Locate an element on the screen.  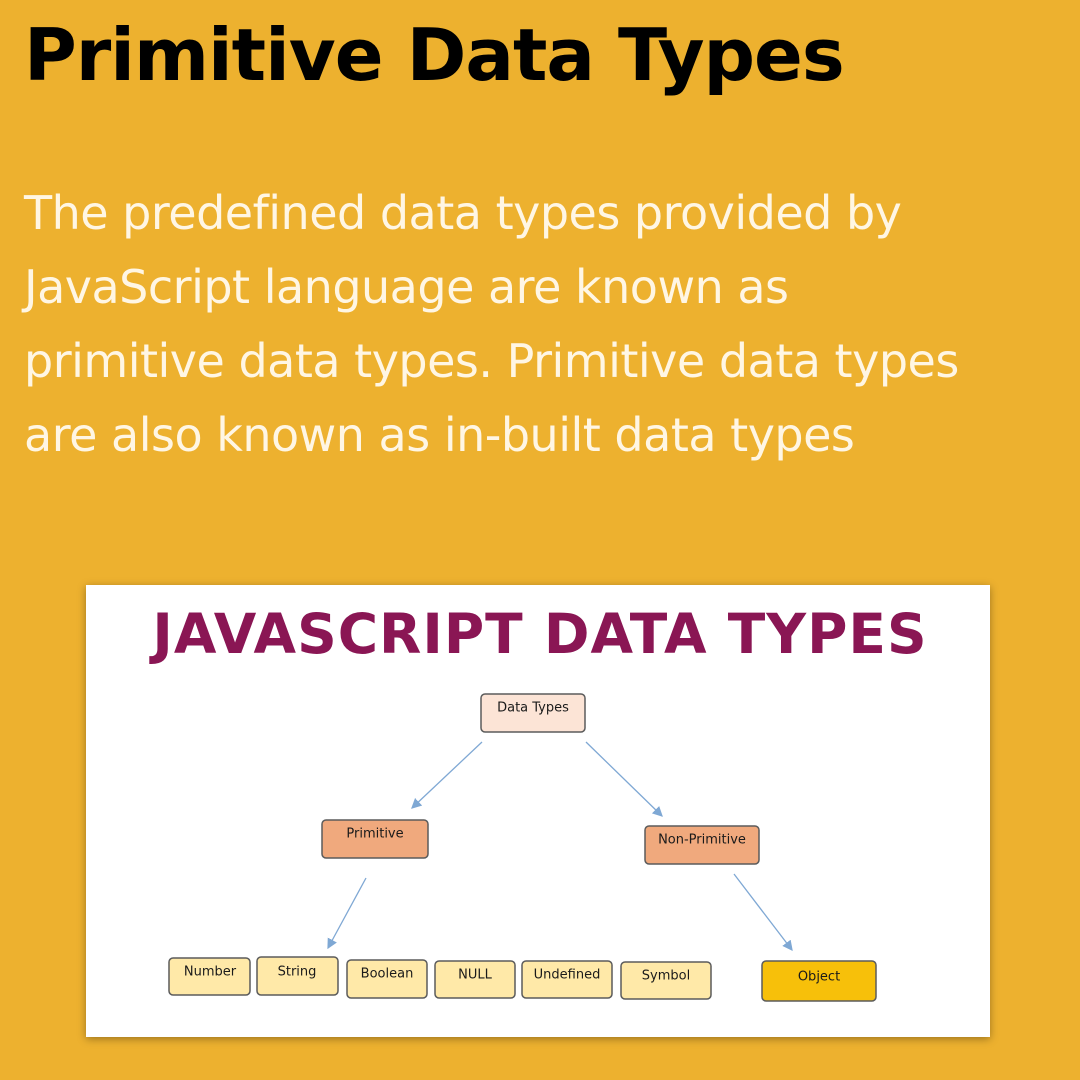
node-number: Number is located at coordinates (209, 976).